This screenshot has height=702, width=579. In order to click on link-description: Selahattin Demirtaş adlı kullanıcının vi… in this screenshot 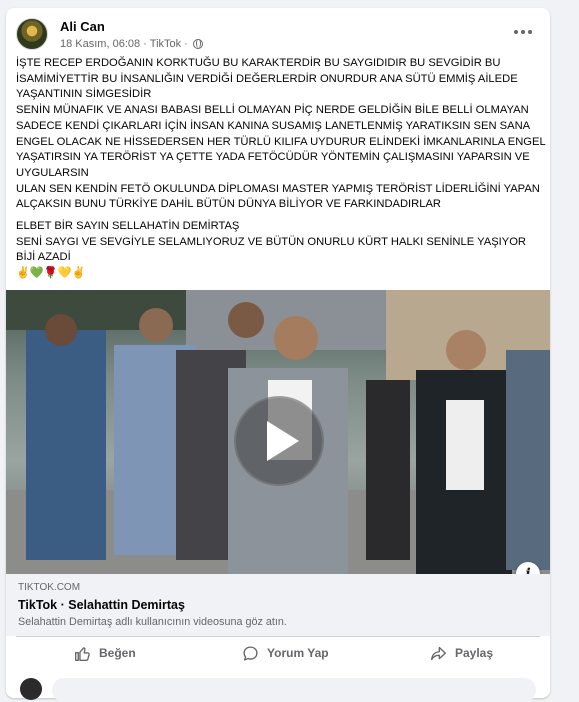, I will do `click(152, 622)`.